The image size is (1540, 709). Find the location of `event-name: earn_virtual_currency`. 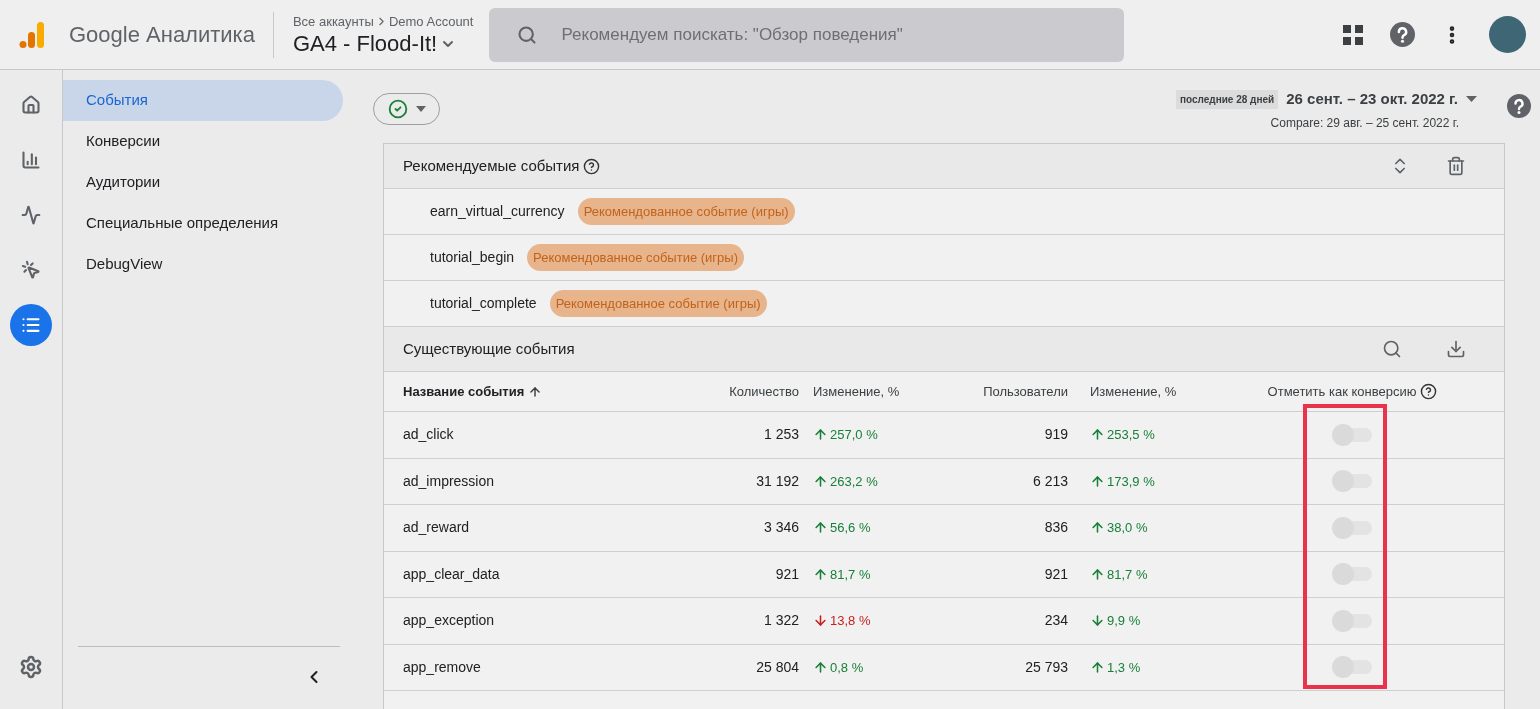

event-name: earn_virtual_currency is located at coordinates (497, 211).